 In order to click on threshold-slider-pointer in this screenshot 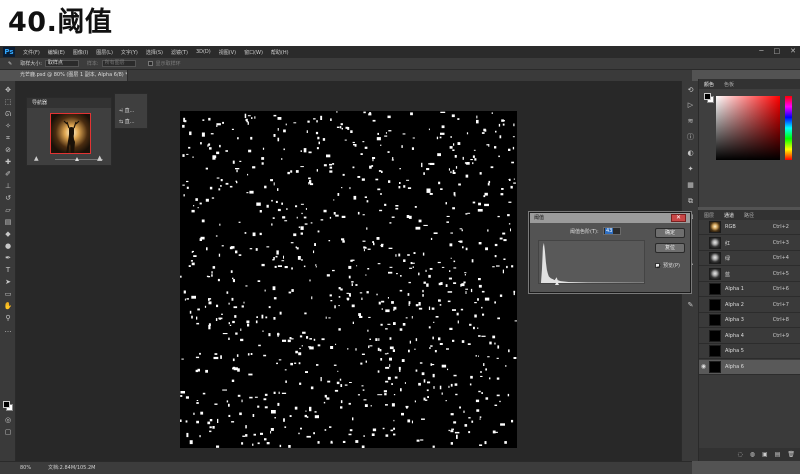, I will do `click(557, 283)`.